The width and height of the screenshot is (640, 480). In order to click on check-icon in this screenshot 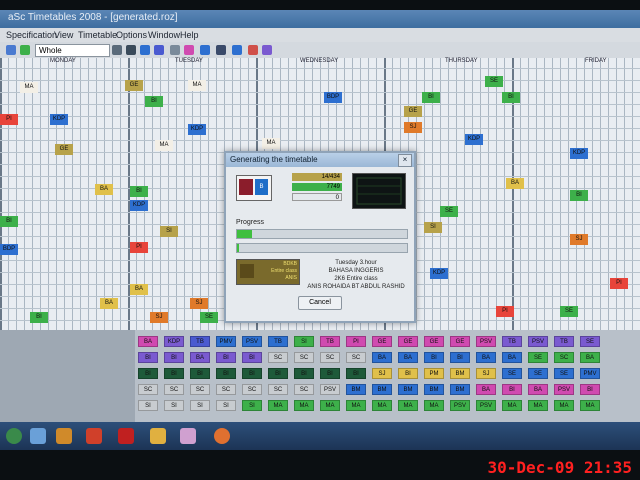, I will do `click(205, 50)`.